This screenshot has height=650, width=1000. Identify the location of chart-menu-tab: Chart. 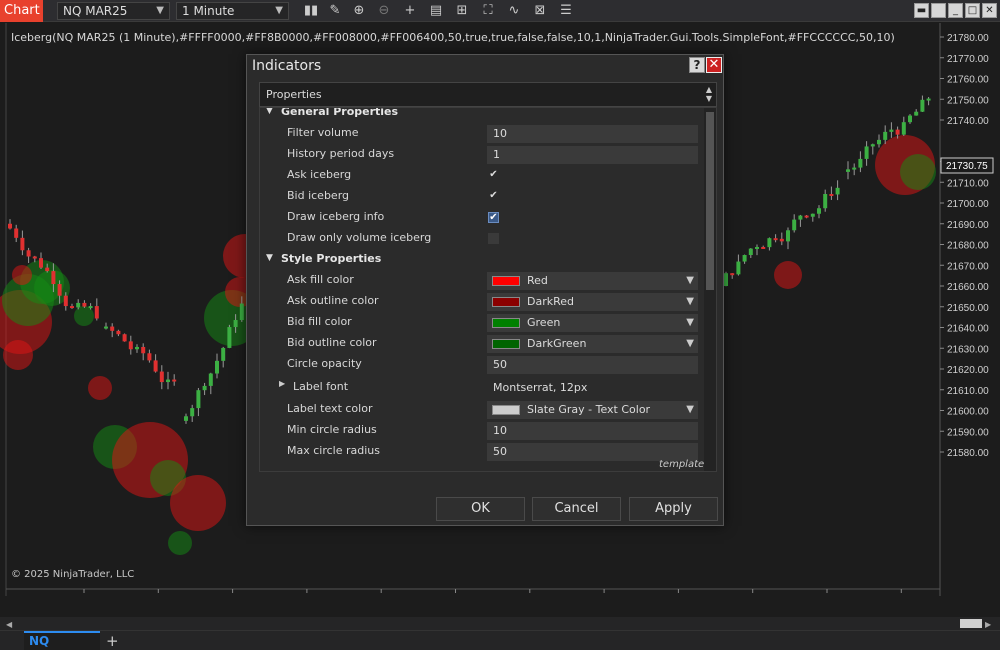
(21, 11).